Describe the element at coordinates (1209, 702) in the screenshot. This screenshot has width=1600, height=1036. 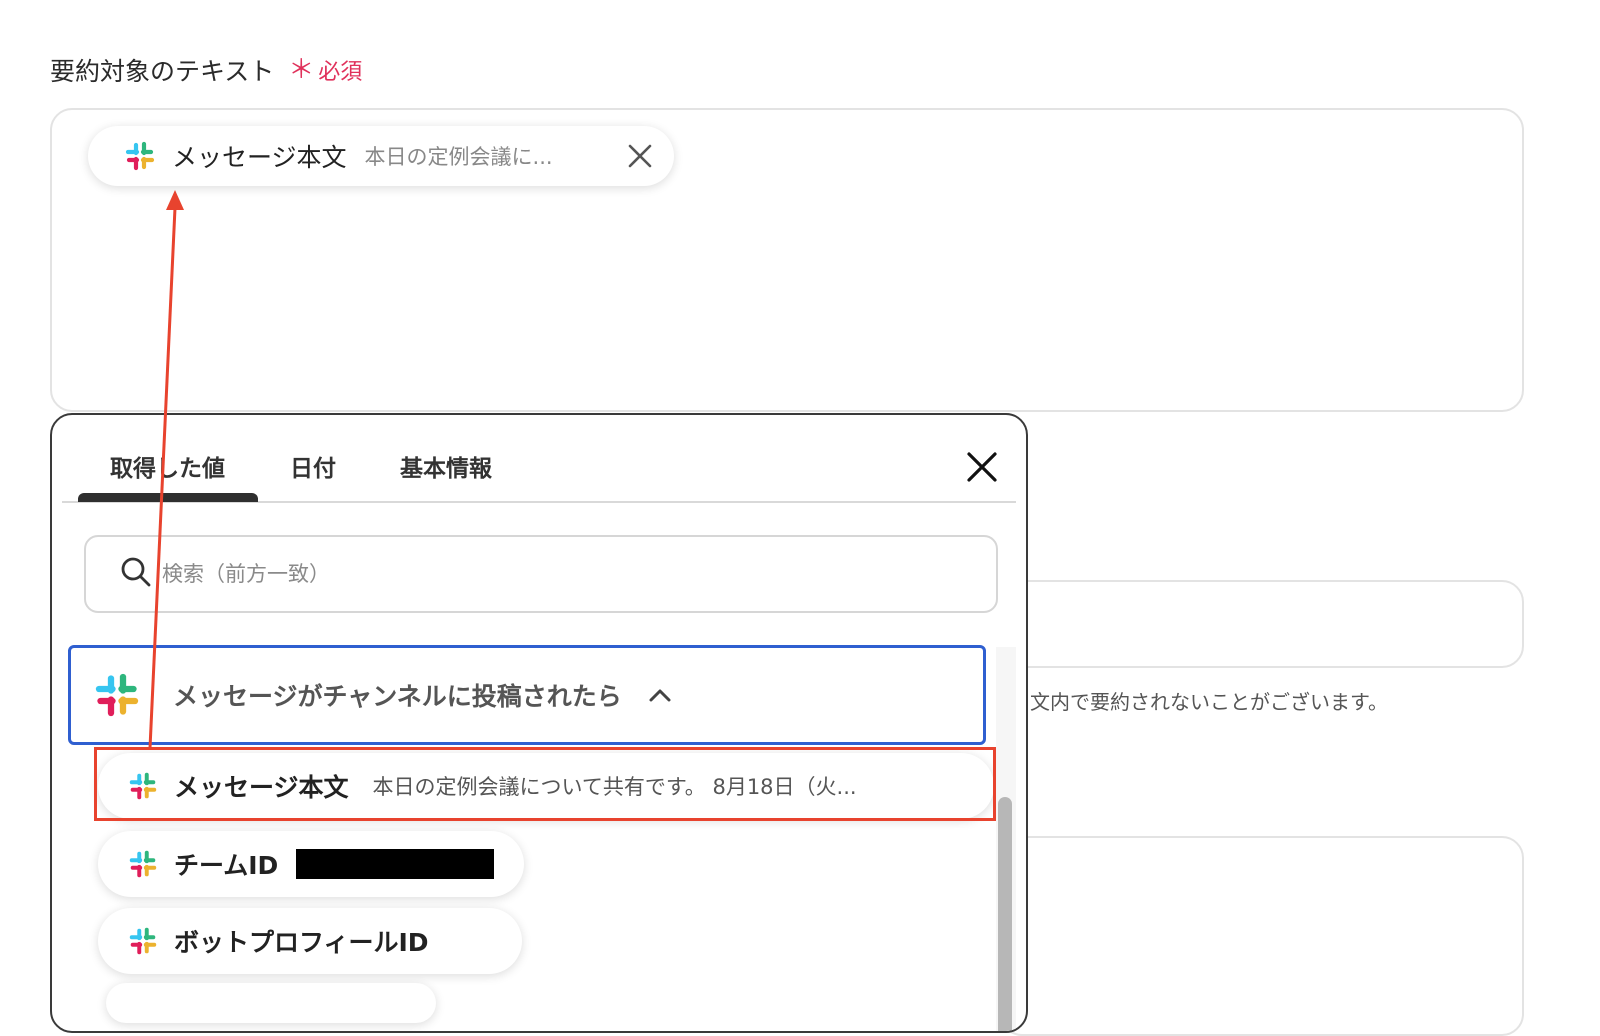
I see `background-note: 文内で要約されないことがございます。` at that location.